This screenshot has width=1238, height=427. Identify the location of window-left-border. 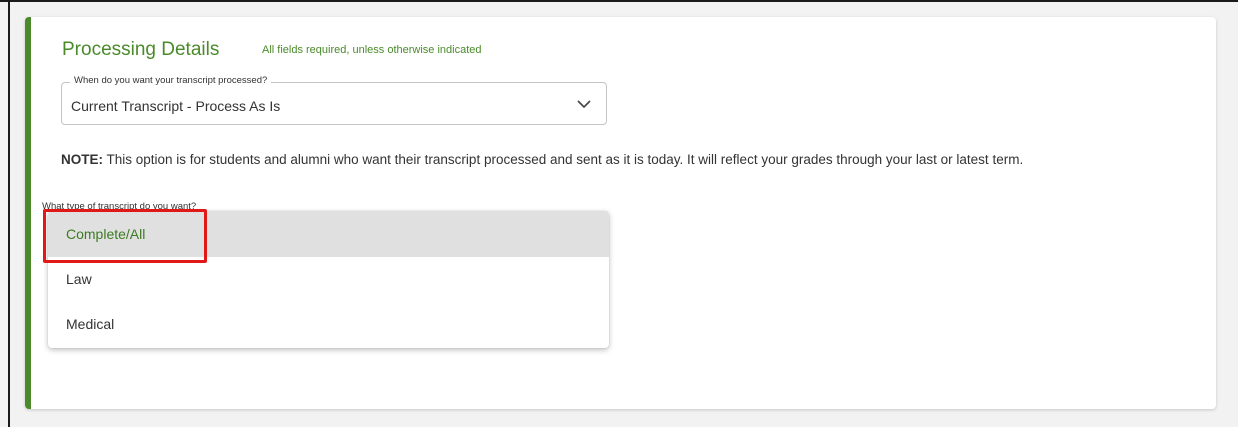
(9, 213).